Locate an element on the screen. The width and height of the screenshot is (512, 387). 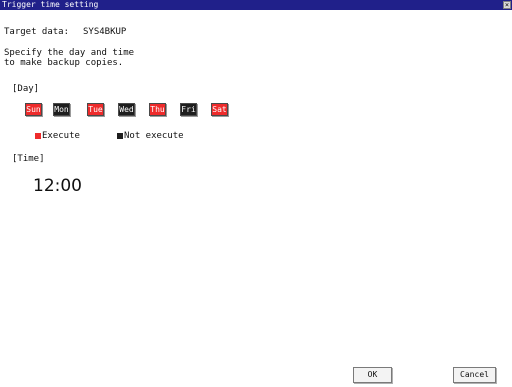
time-display: 12:00 is located at coordinates (57, 186).